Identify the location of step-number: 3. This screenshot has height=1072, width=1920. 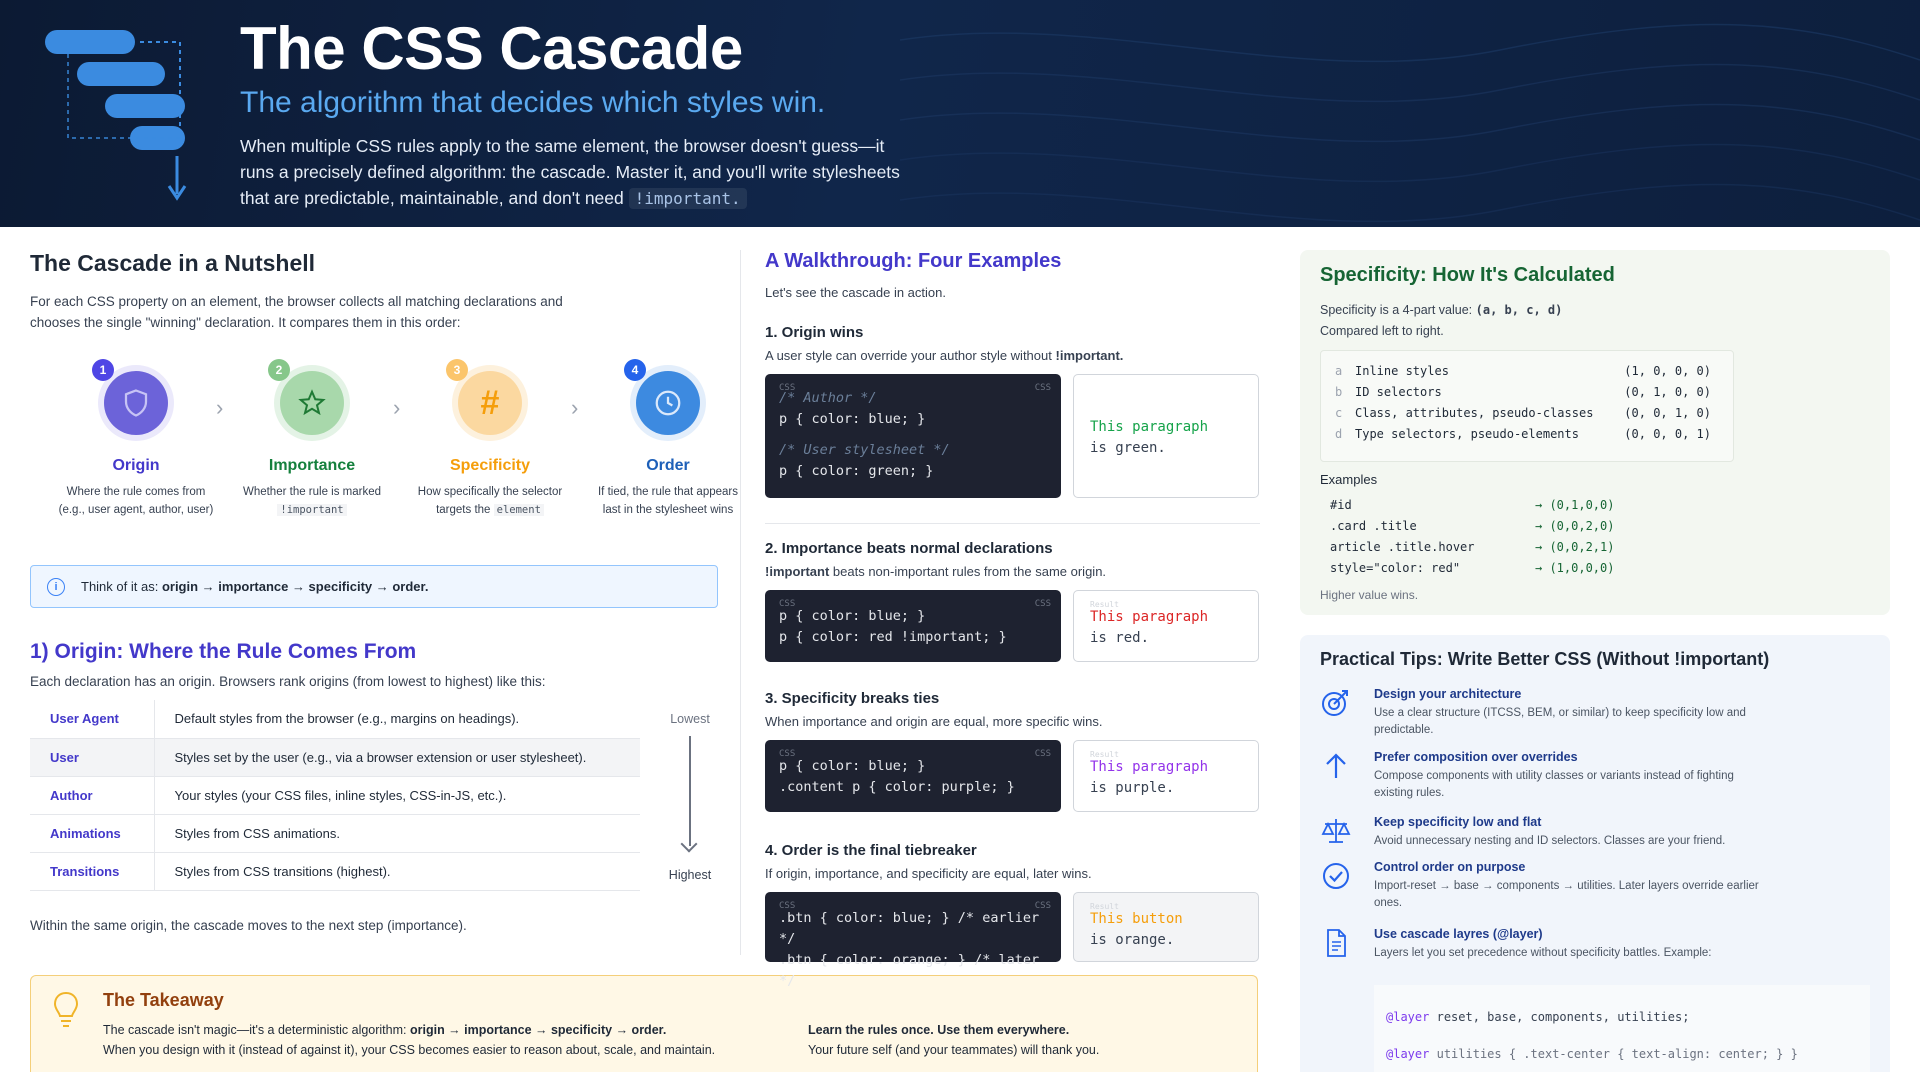
(457, 370).